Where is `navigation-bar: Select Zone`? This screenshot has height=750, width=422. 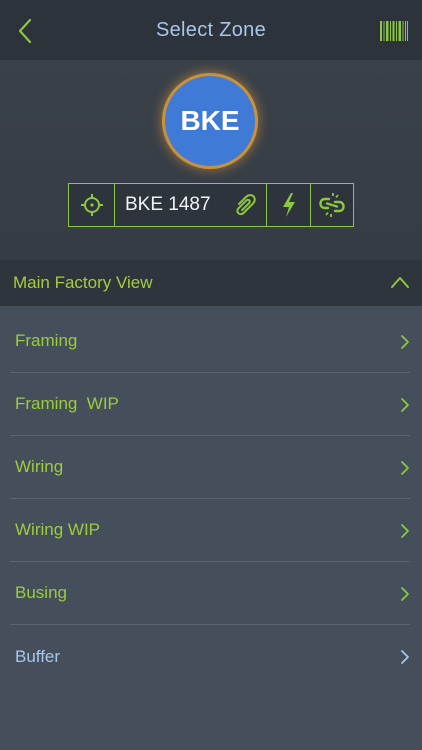
navigation-bar: Select Zone is located at coordinates (211, 30).